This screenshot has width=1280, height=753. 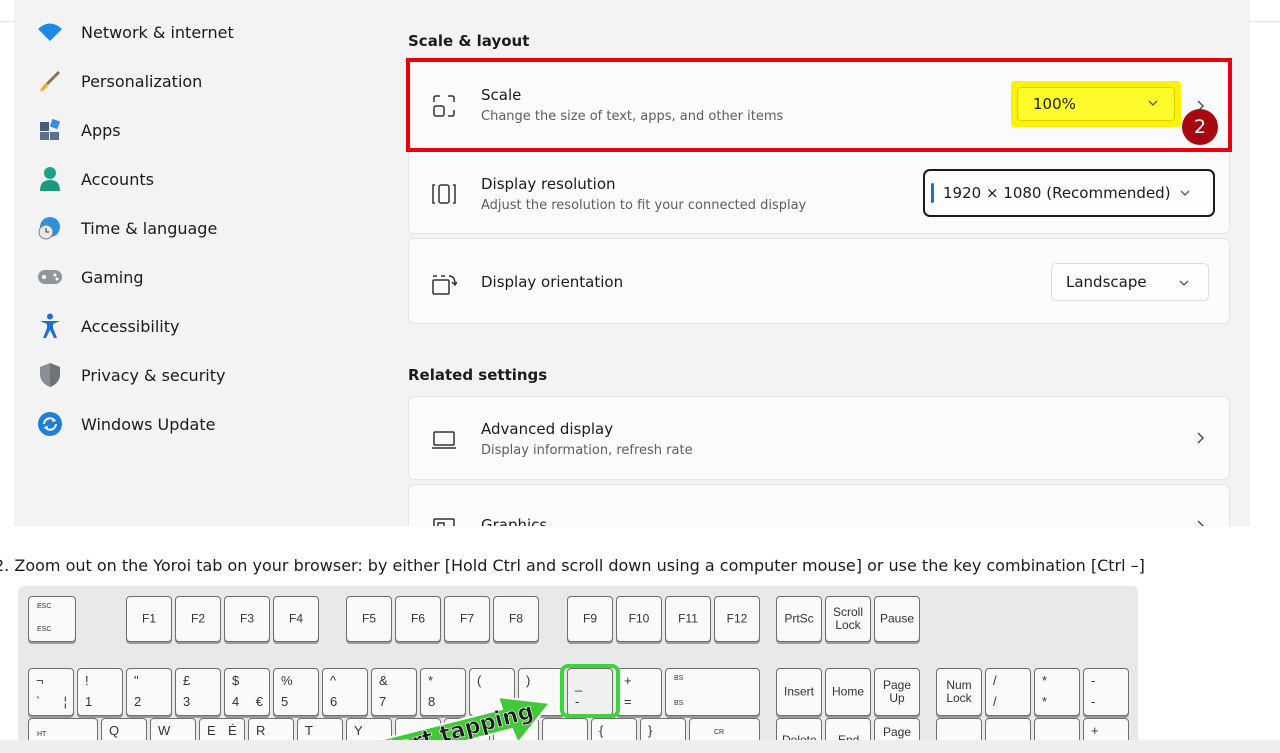 What do you see at coordinates (201, 130) in the screenshot?
I see `sidebar-item-apps: Apps` at bounding box center [201, 130].